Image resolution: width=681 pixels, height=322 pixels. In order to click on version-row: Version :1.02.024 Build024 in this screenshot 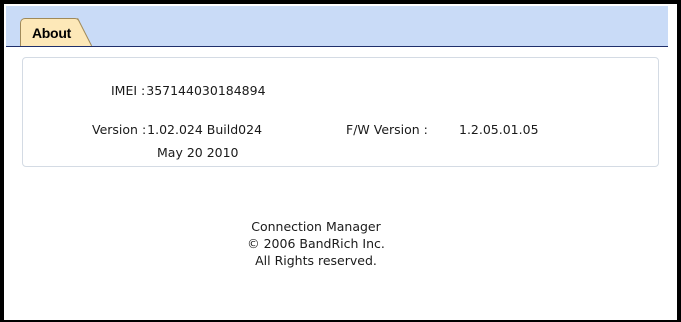, I will do `click(177, 129)`.